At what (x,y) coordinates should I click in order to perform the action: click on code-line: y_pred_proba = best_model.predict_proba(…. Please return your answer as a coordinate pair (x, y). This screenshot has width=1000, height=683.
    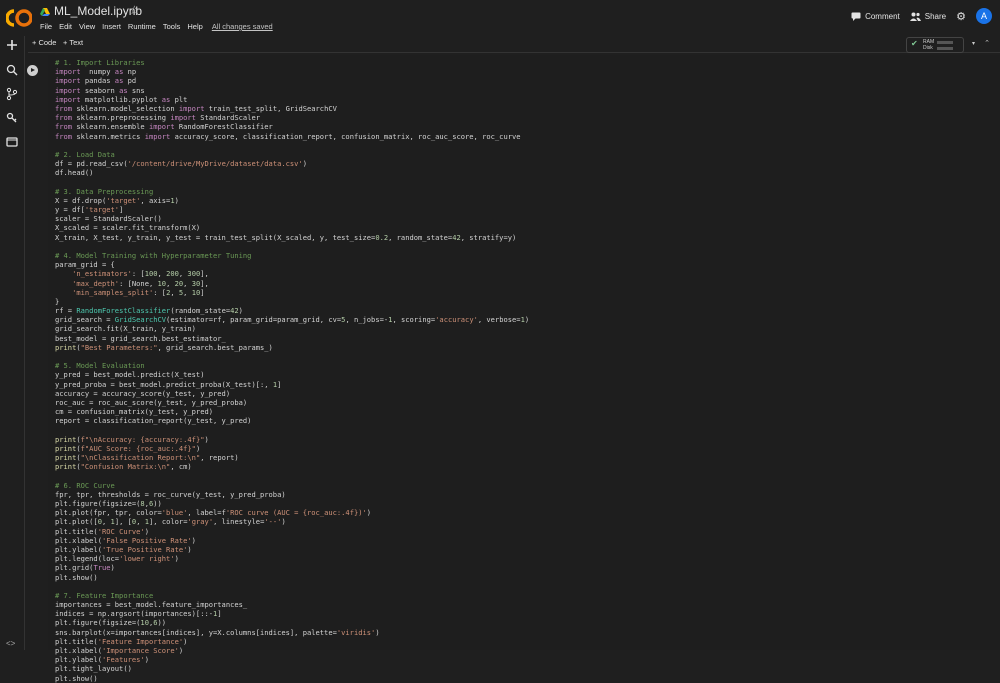
    Looking at the image, I should click on (292, 384).